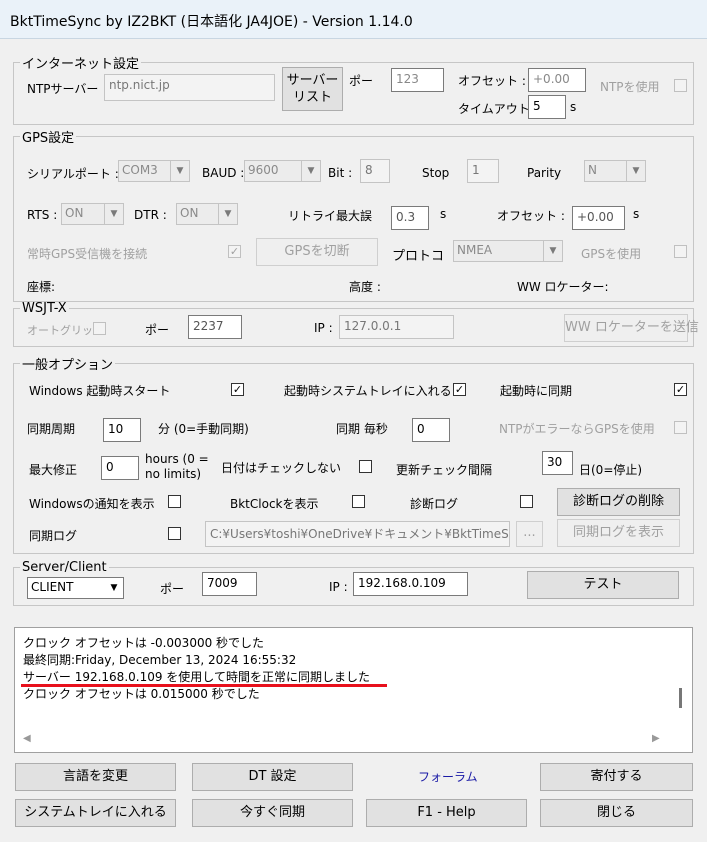 This screenshot has width=707, height=842. Describe the element at coordinates (631, 328) in the screenshot. I see `send-locator-button: WW ロケーターを送信` at that location.